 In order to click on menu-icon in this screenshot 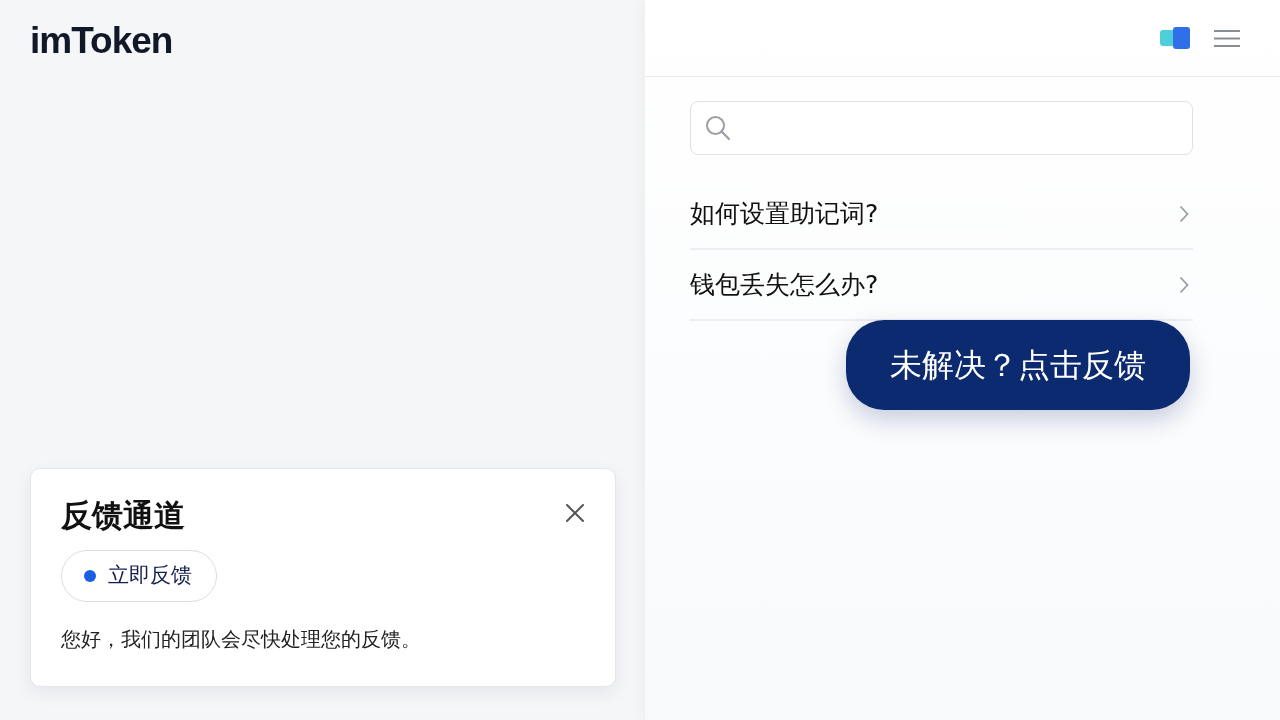, I will do `click(1227, 38)`.